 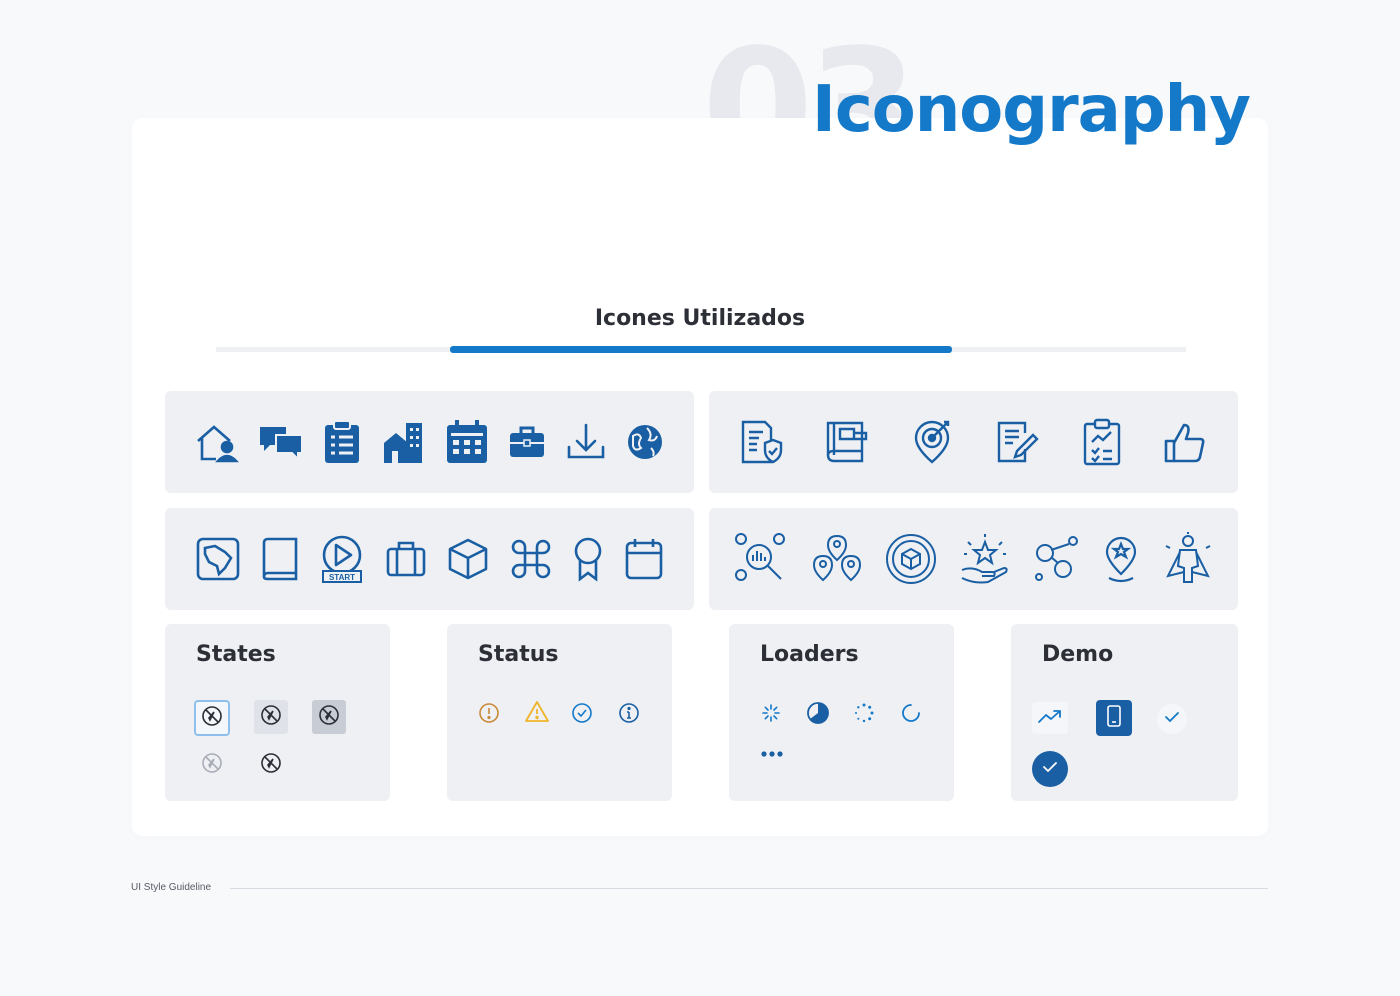 What do you see at coordinates (280, 559) in the screenshot?
I see `book-outline-icon` at bounding box center [280, 559].